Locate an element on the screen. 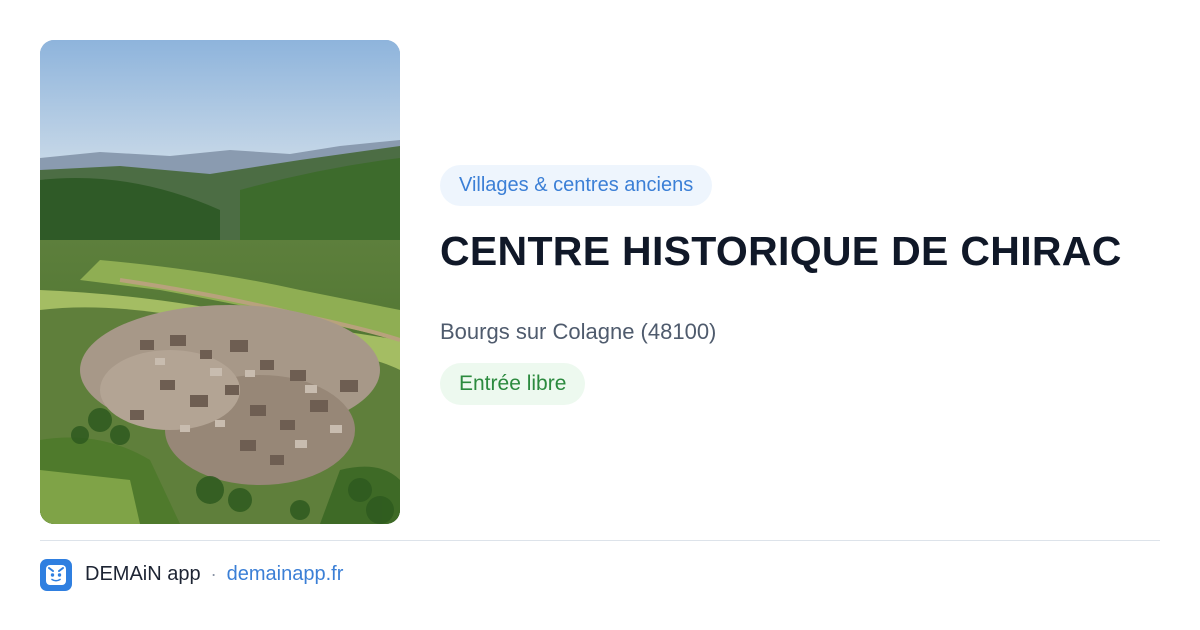  access-badge: Entrée libre is located at coordinates (513, 384).